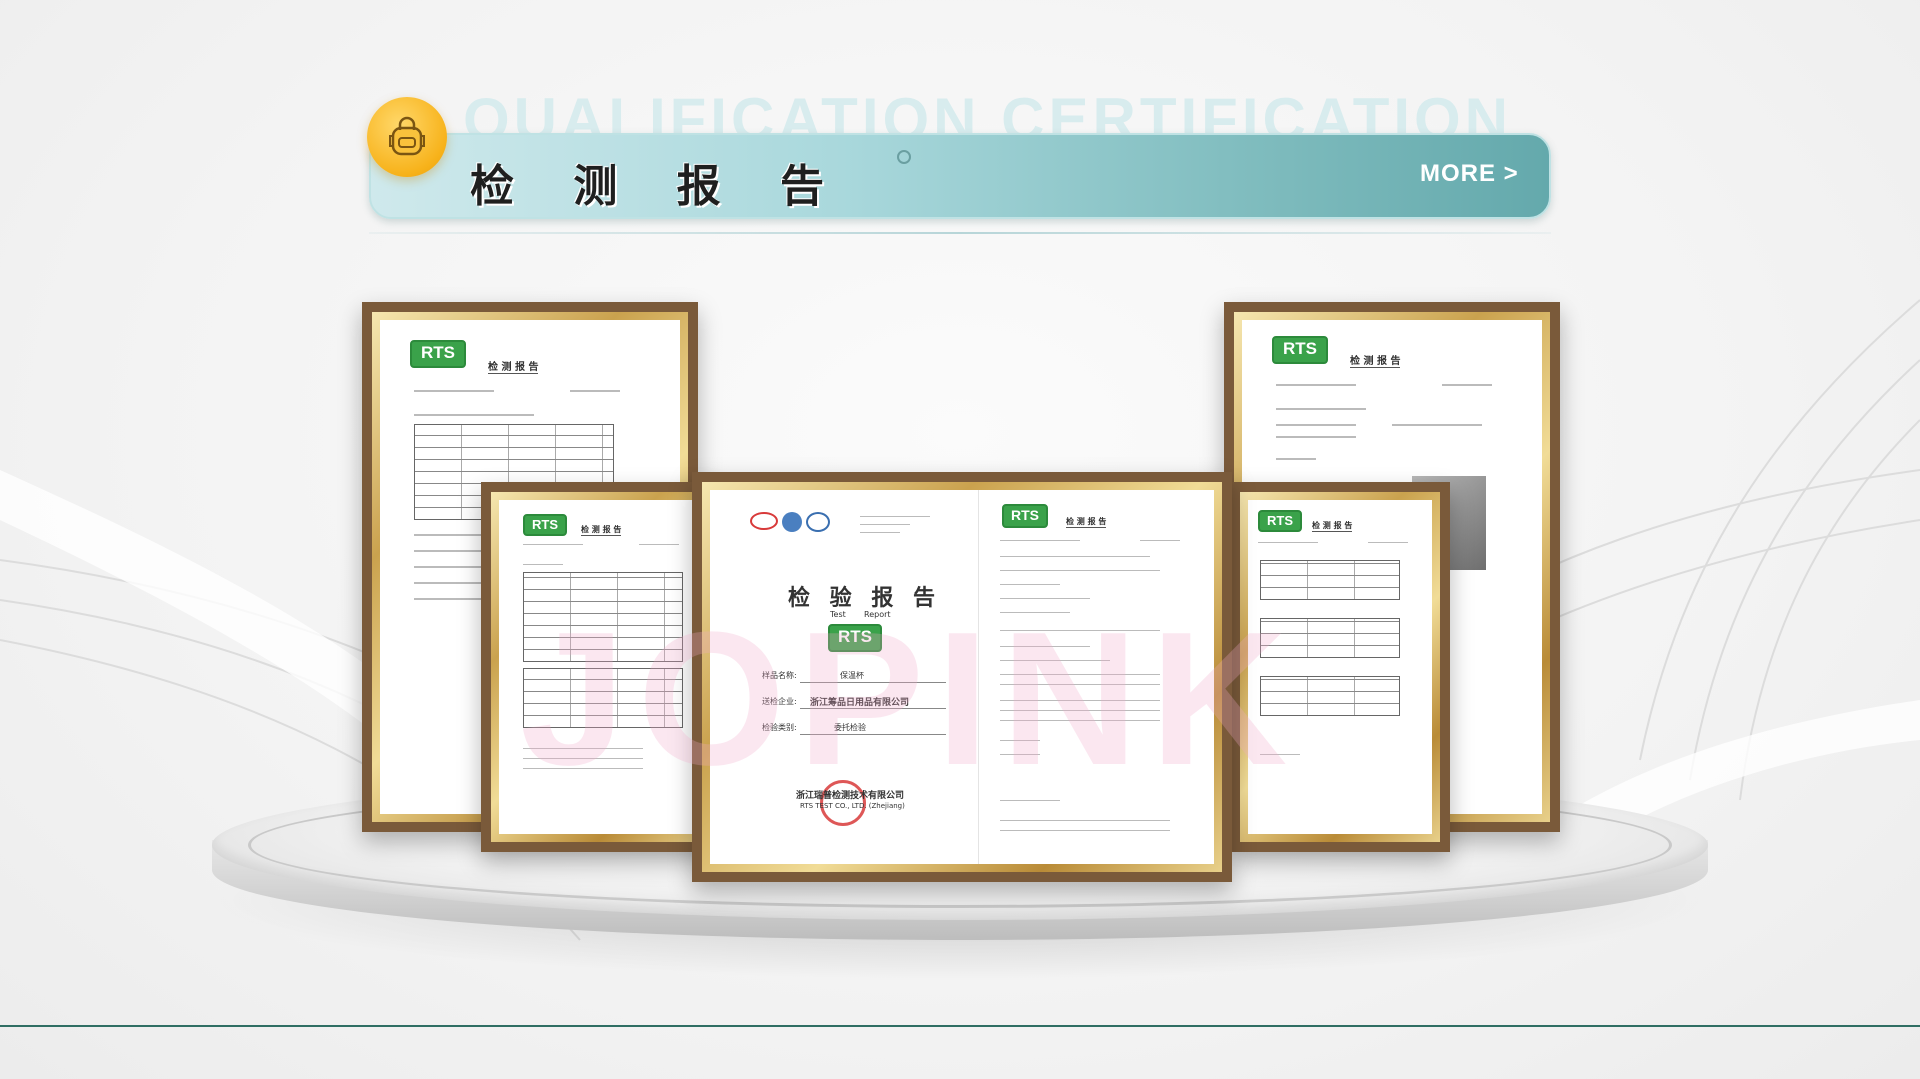 Image resolution: width=1920 pixels, height=1079 pixels. I want to click on front-title-en-report: Report, so click(877, 614).